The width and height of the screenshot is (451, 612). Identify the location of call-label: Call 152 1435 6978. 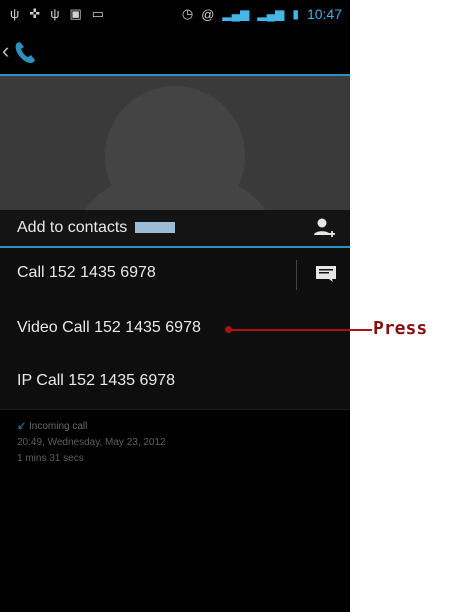
(86, 272).